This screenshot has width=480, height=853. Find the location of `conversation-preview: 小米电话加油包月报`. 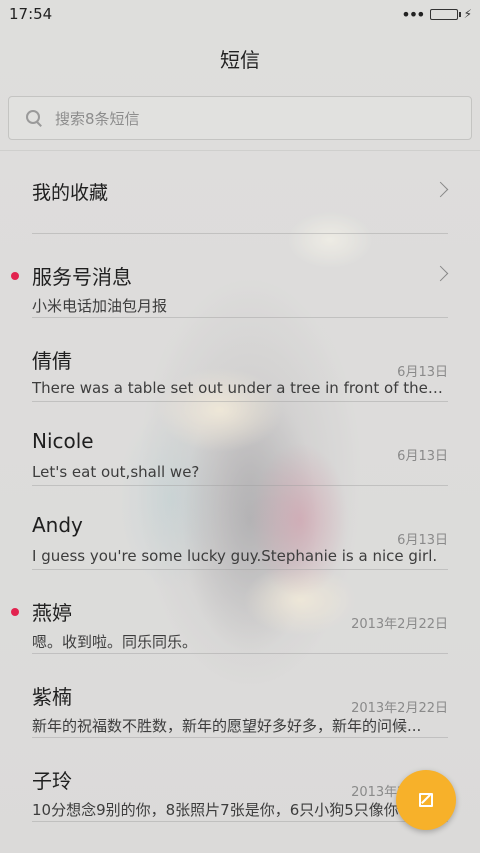

conversation-preview: 小米电话加油包月报 is located at coordinates (100, 306).